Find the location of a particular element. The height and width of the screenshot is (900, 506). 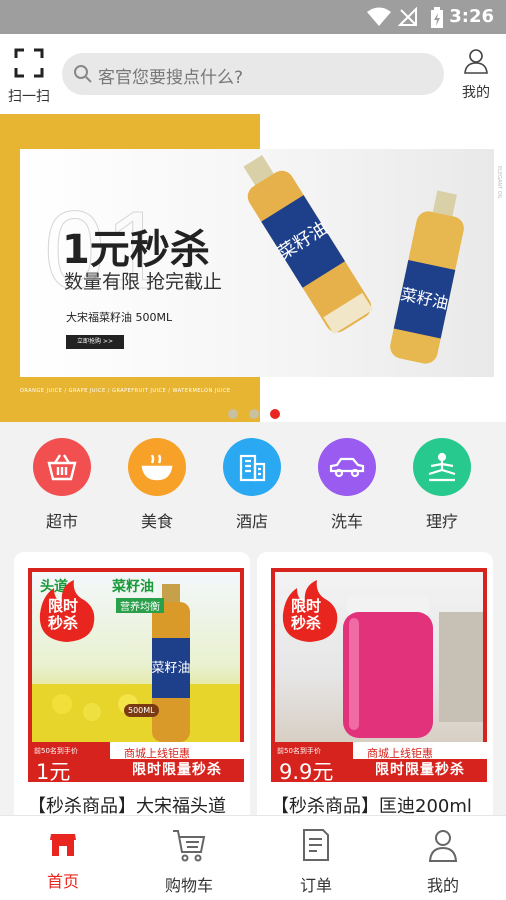

category-car-wash: 洗车 is located at coordinates (347, 485).